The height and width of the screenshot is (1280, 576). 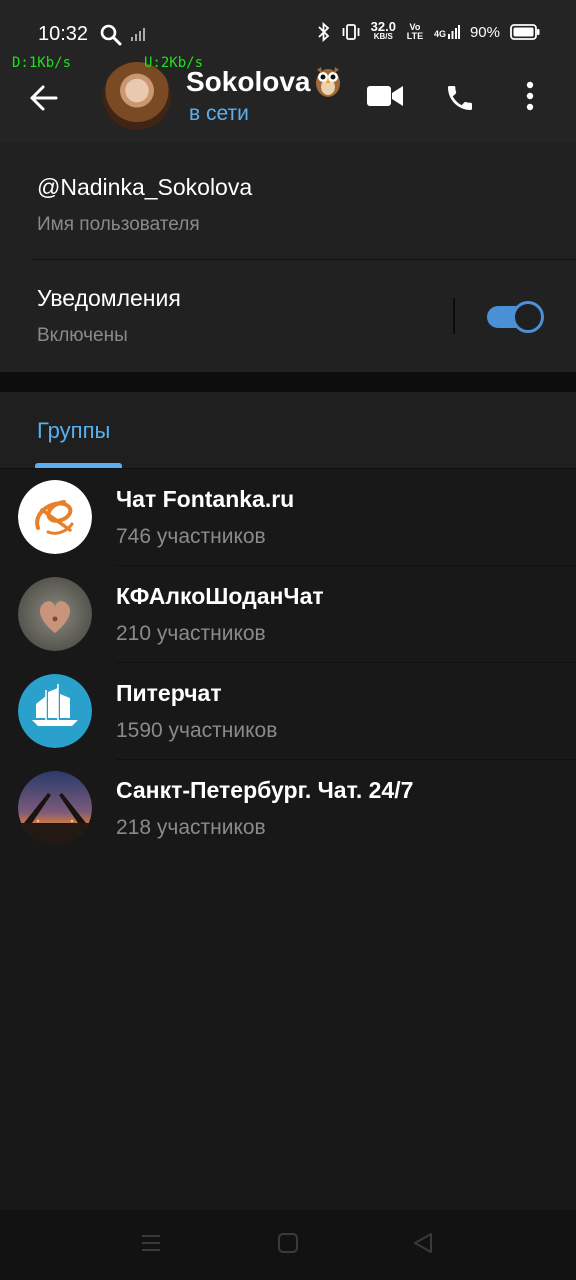 What do you see at coordinates (288, 382) in the screenshot?
I see `section-gap` at bounding box center [288, 382].